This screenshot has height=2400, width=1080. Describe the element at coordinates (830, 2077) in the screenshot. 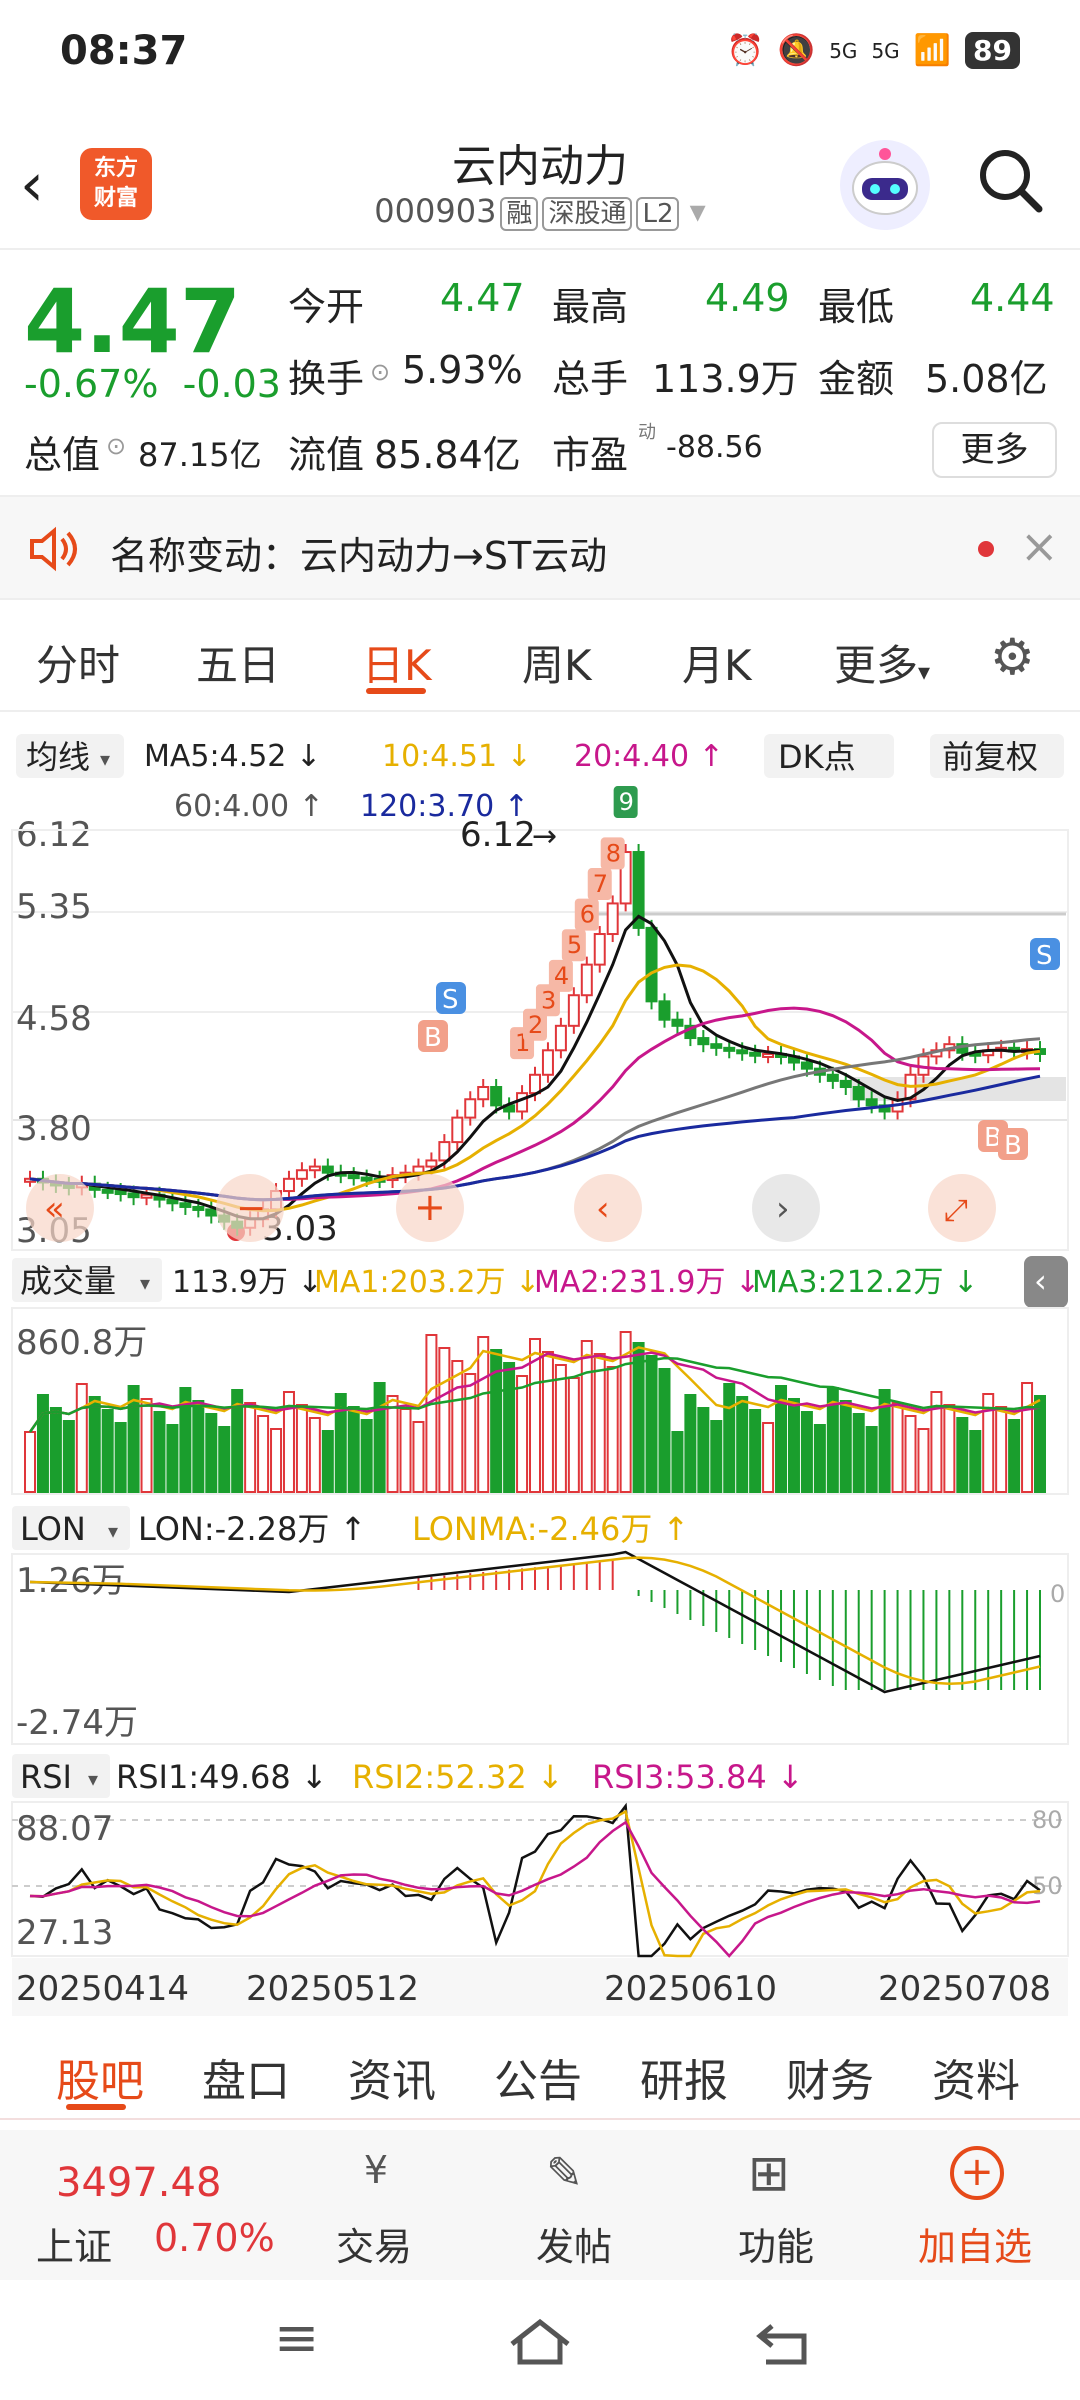

I see `tab-finance: 财务` at that location.